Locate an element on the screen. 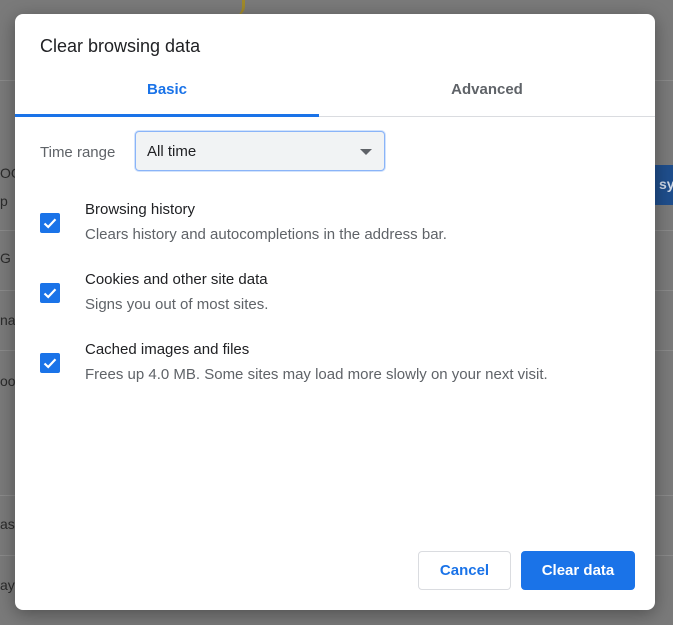  background-text: oo is located at coordinates (8, 381).